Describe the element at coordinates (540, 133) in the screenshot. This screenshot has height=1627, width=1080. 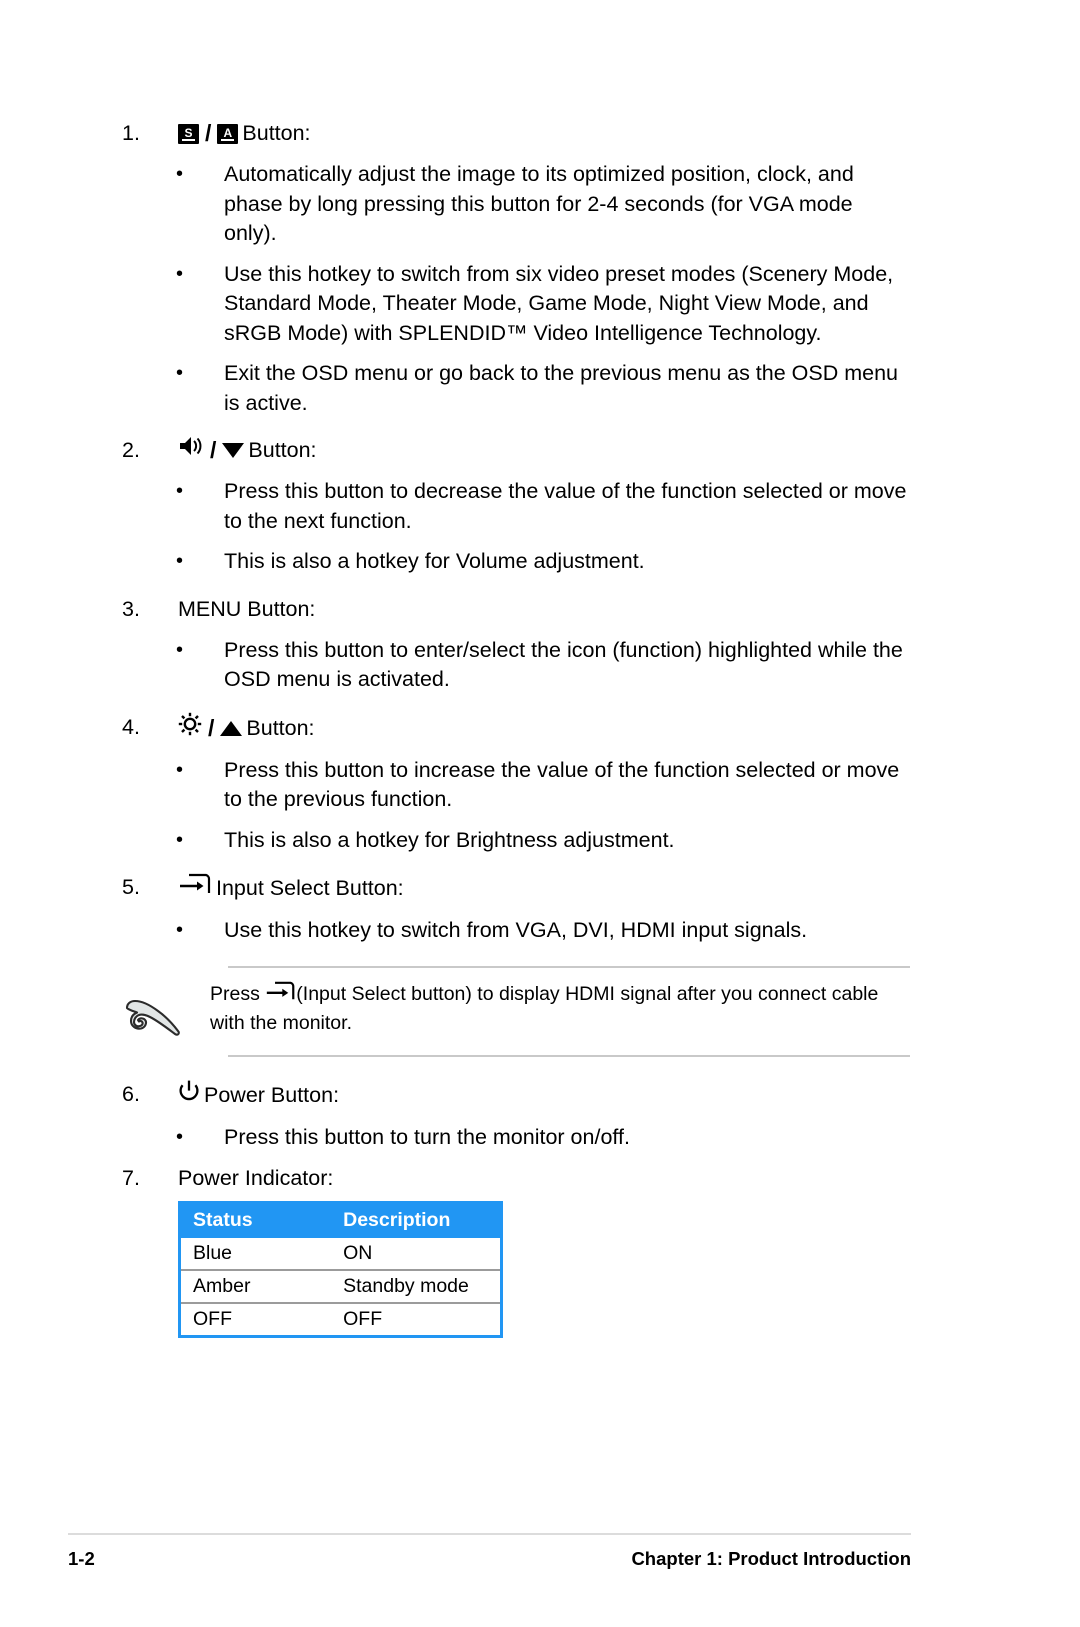
I see `list-item-1: 1. S / A Button:` at that location.